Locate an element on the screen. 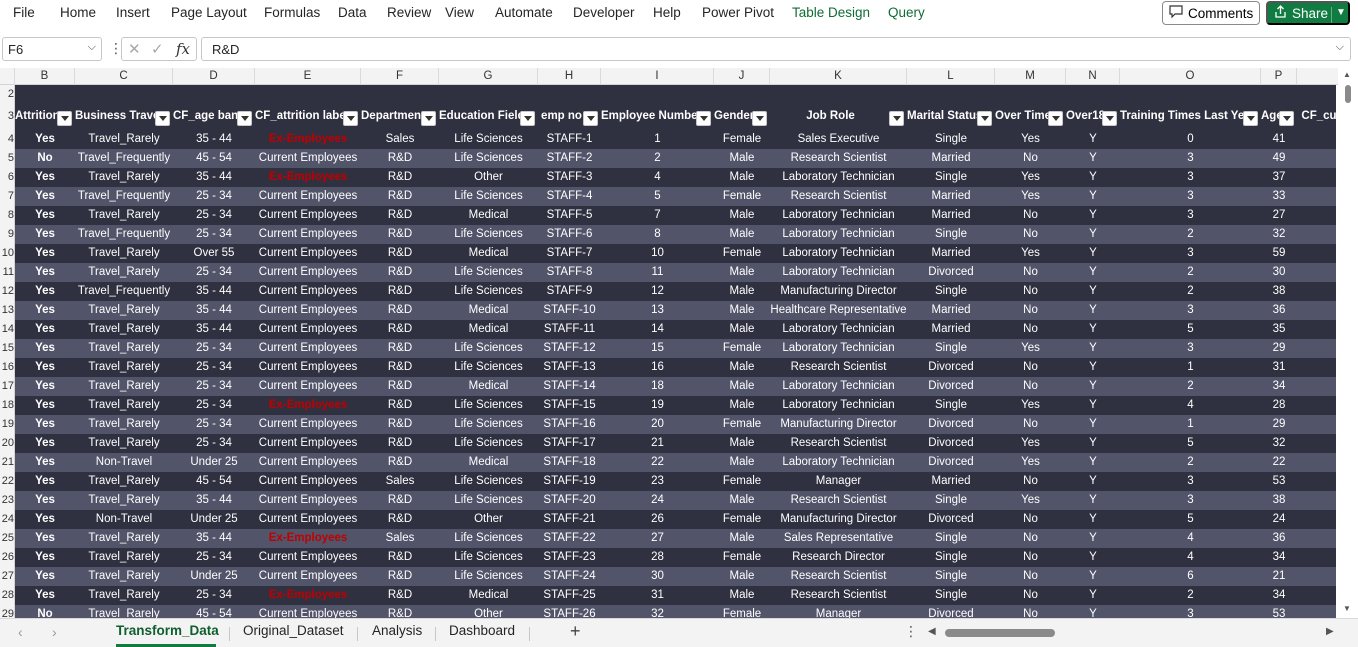  table-cell: Life Sciences is located at coordinates (488, 291).